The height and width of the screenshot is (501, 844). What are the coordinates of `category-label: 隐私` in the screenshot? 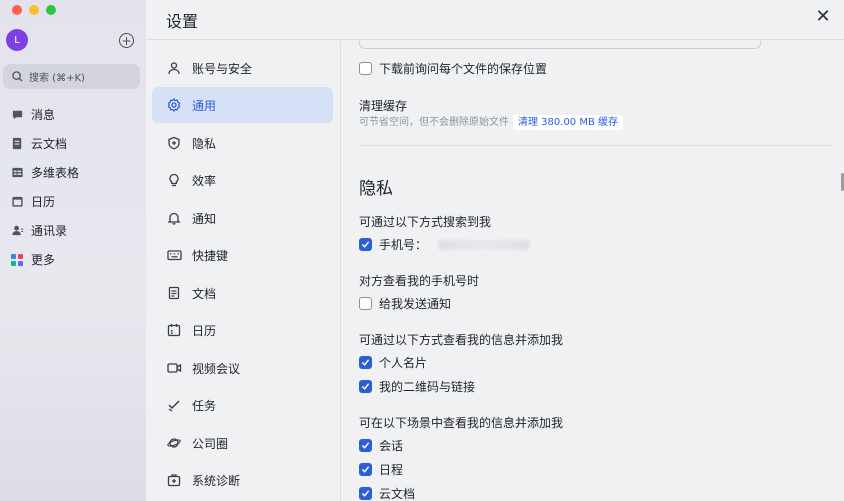 It's located at (204, 143).